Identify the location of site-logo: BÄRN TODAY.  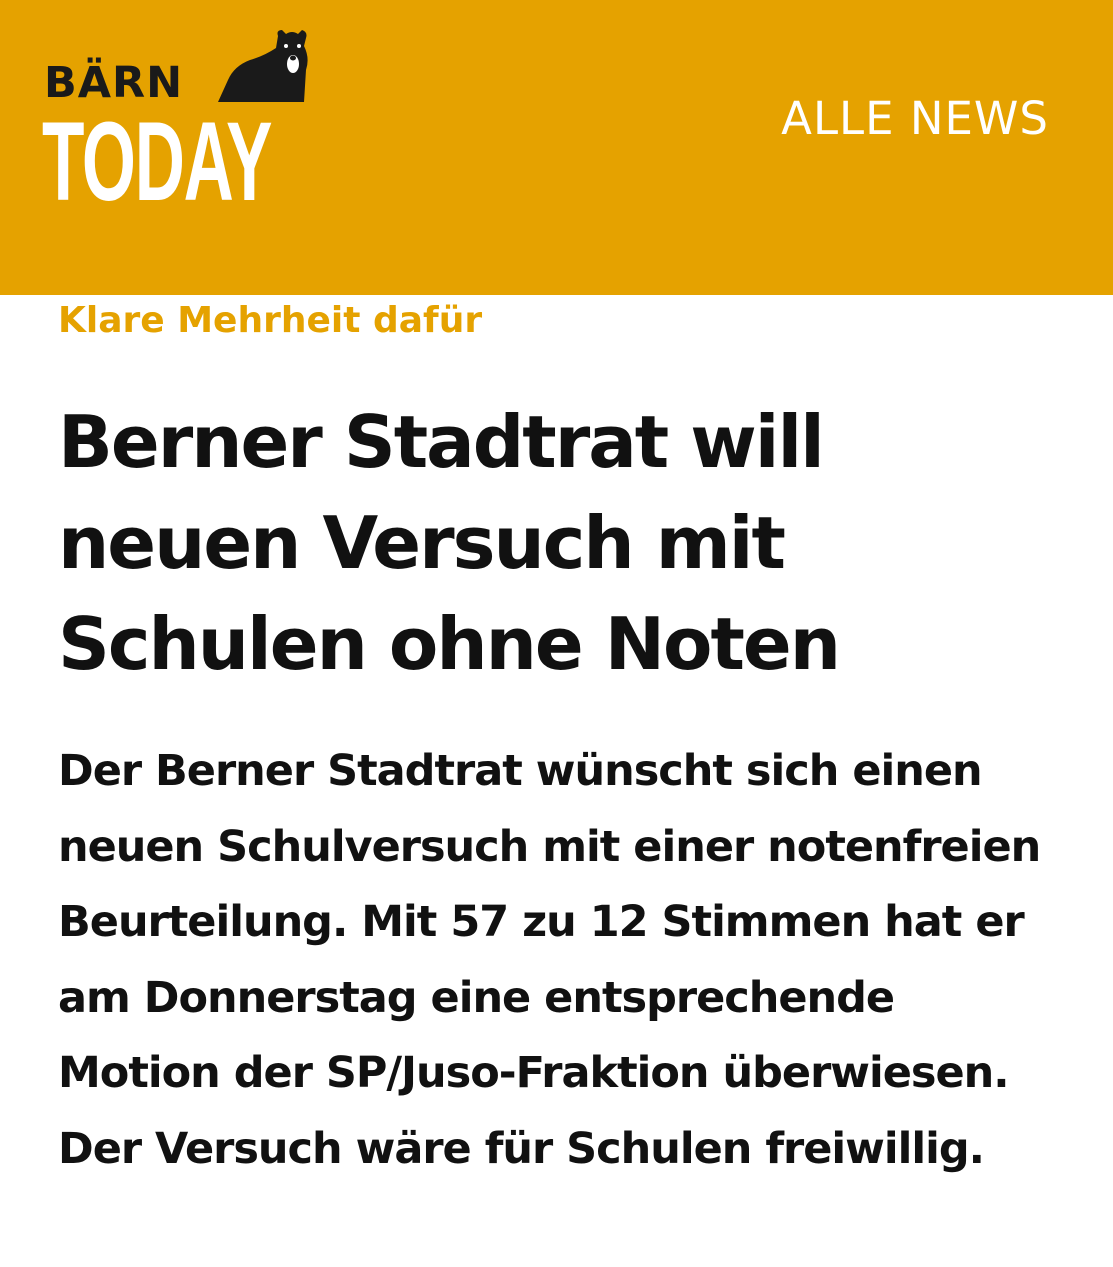
(182, 120).